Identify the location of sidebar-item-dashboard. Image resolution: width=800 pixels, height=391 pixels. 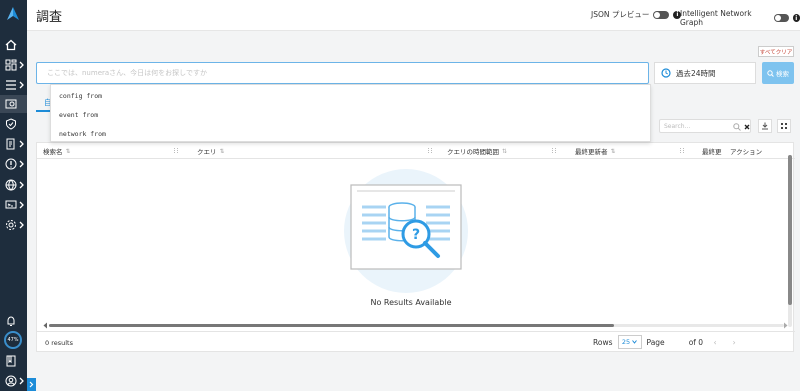
(13, 65).